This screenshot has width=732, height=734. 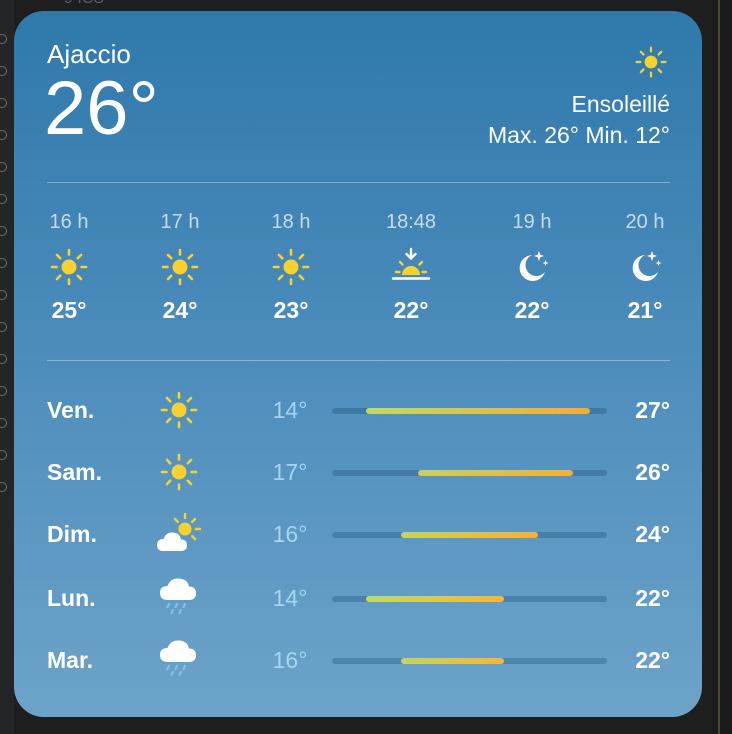 I want to click on day-high-temp: 27°, so click(x=652, y=410).